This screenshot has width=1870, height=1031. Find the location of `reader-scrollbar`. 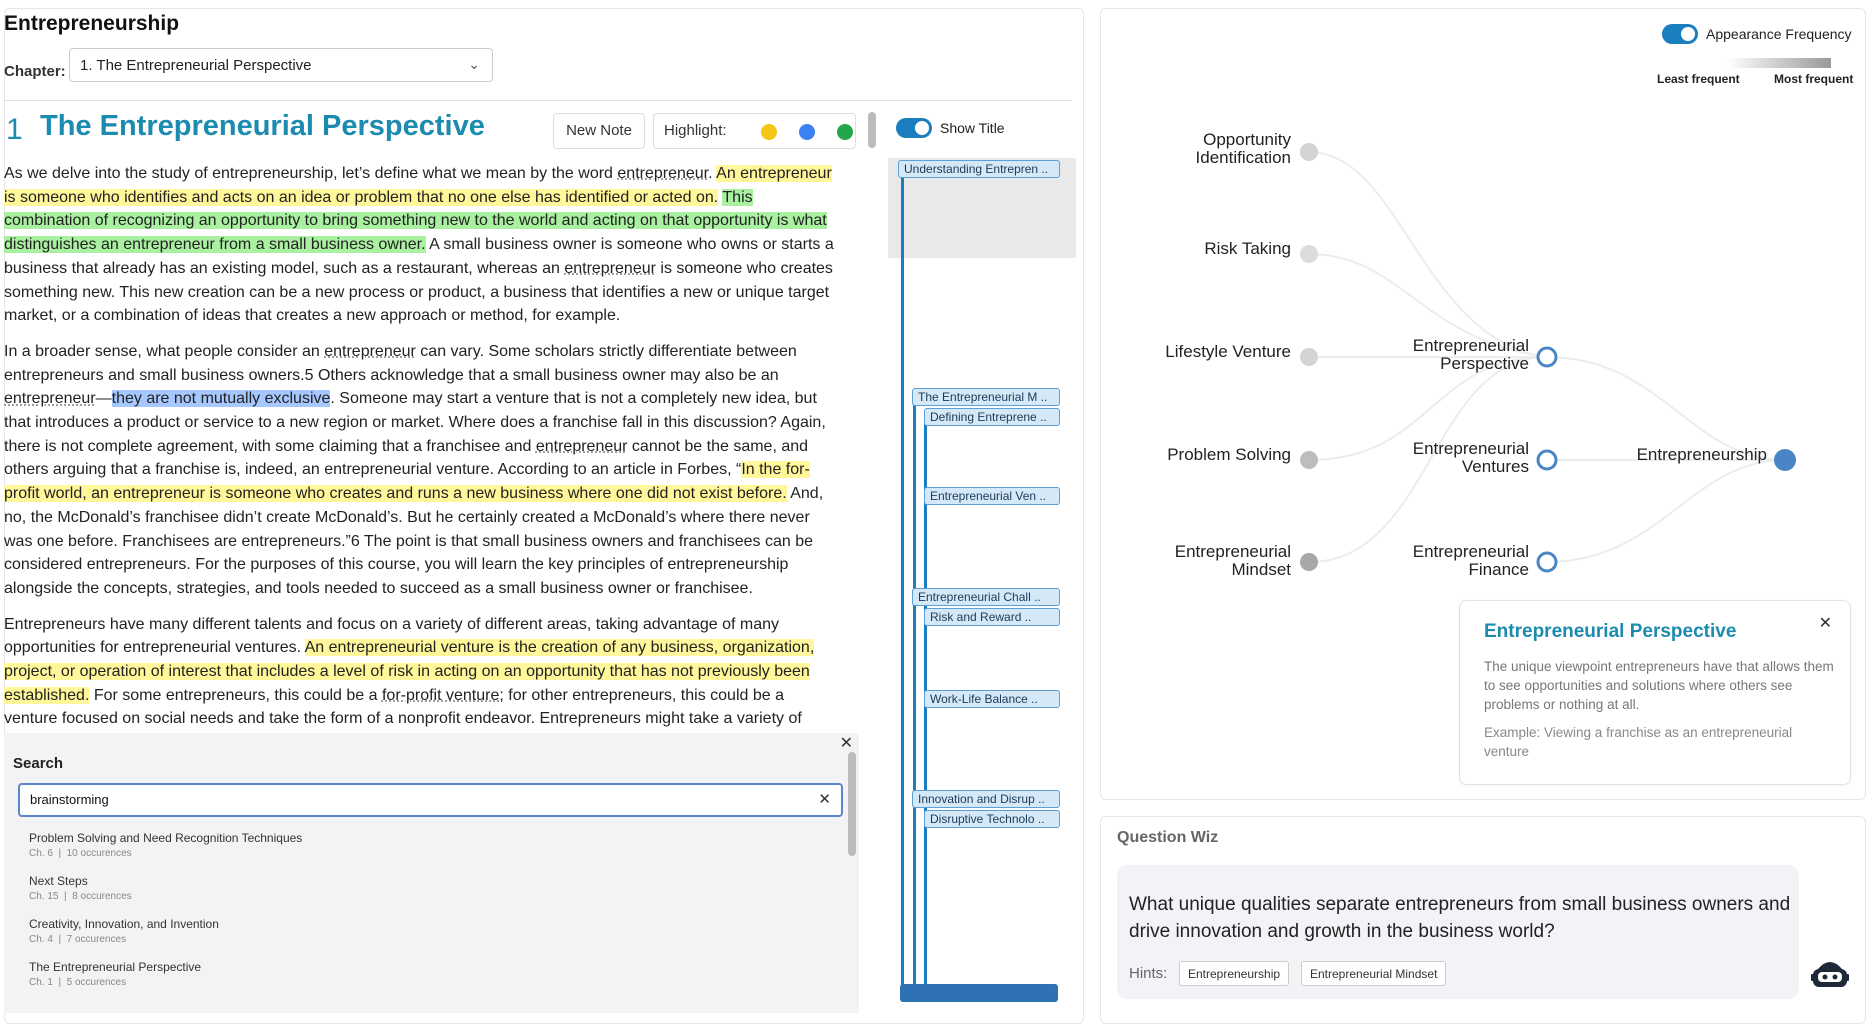

reader-scrollbar is located at coordinates (872, 130).